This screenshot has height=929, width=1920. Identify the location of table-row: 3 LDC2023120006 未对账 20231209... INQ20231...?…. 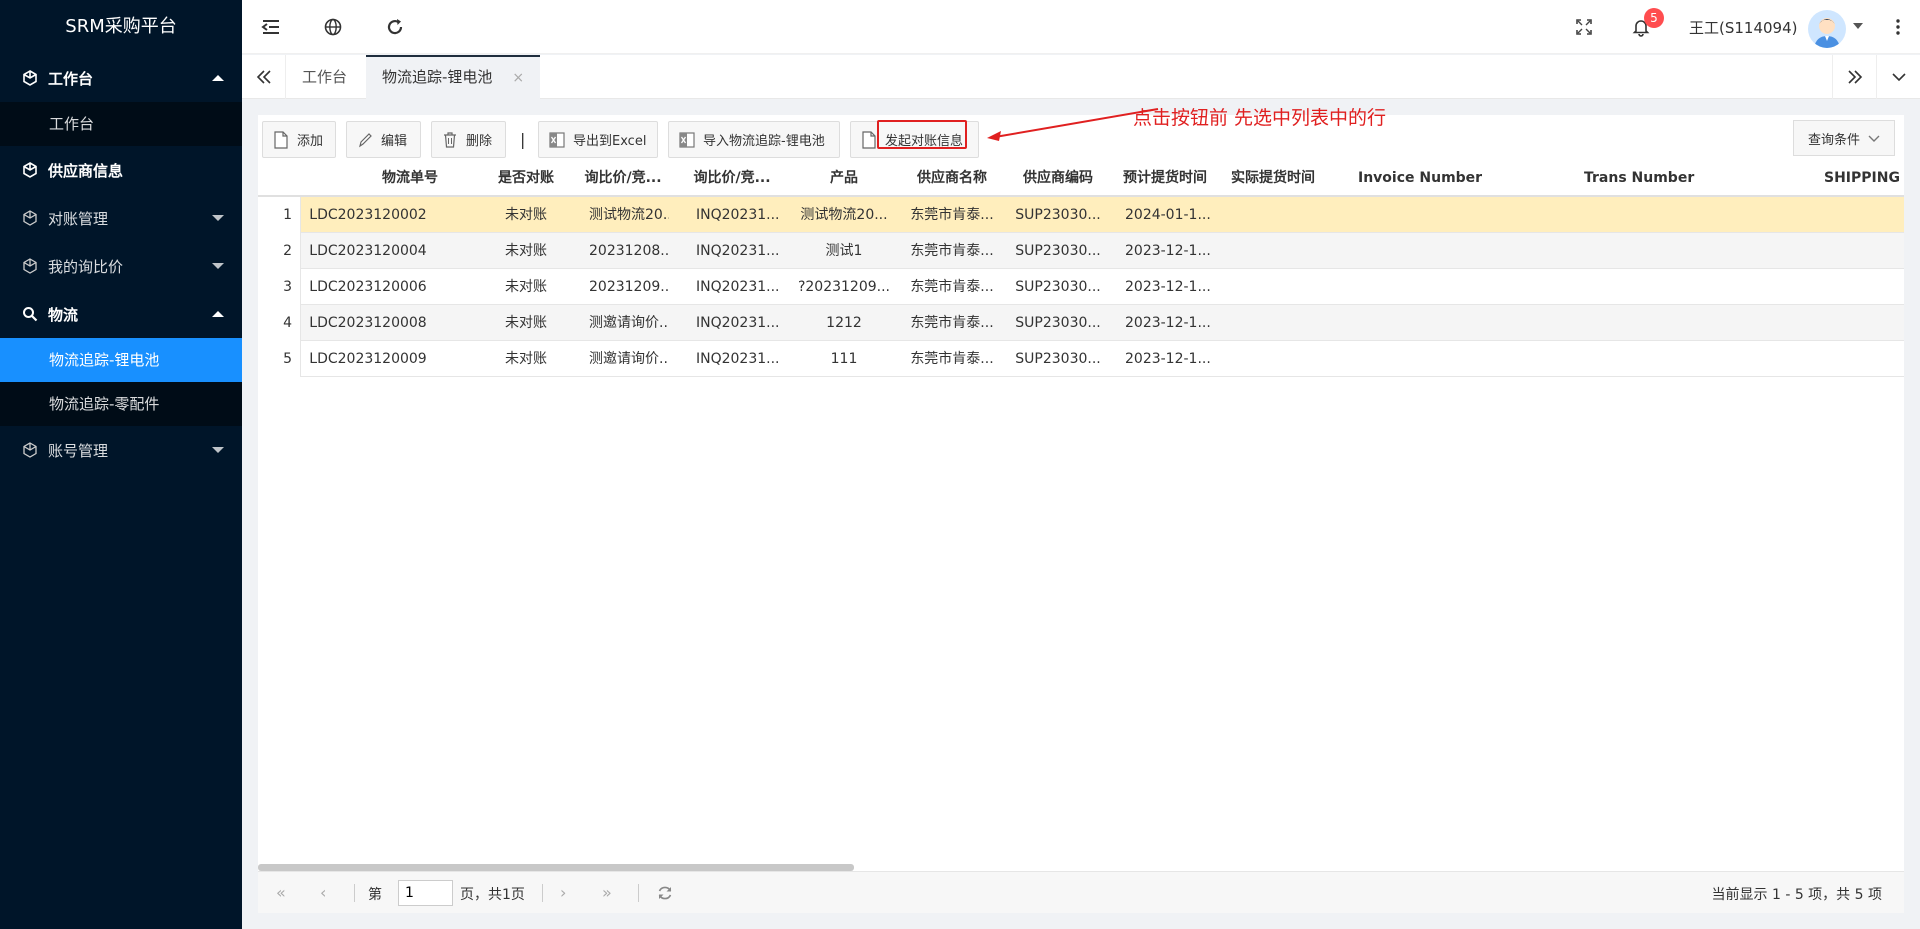
(1081, 287).